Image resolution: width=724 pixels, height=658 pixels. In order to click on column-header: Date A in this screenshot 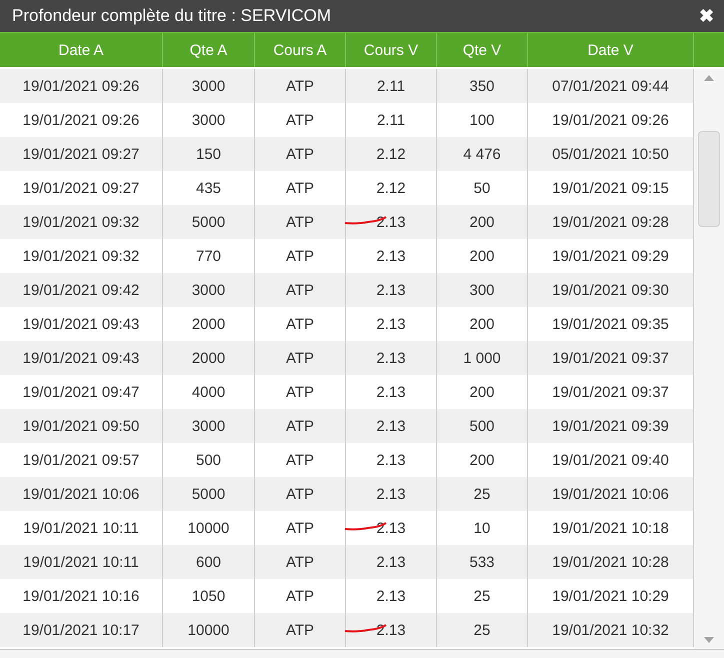, I will do `click(81, 50)`.